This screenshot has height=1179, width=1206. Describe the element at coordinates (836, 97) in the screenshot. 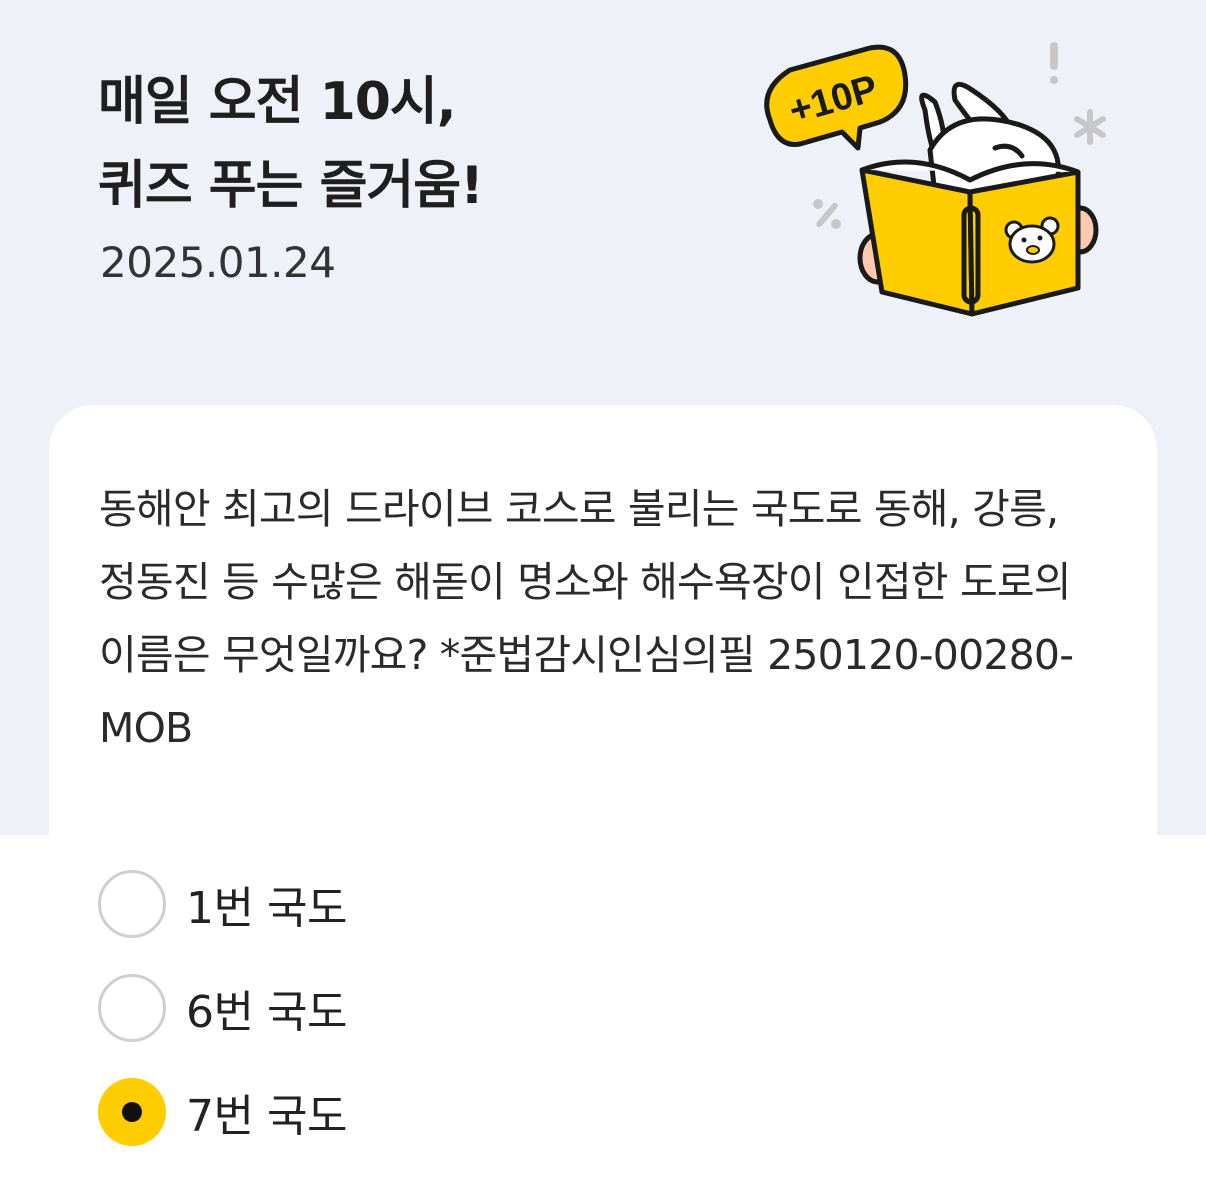

I see `points-badge-icon: +10P` at that location.